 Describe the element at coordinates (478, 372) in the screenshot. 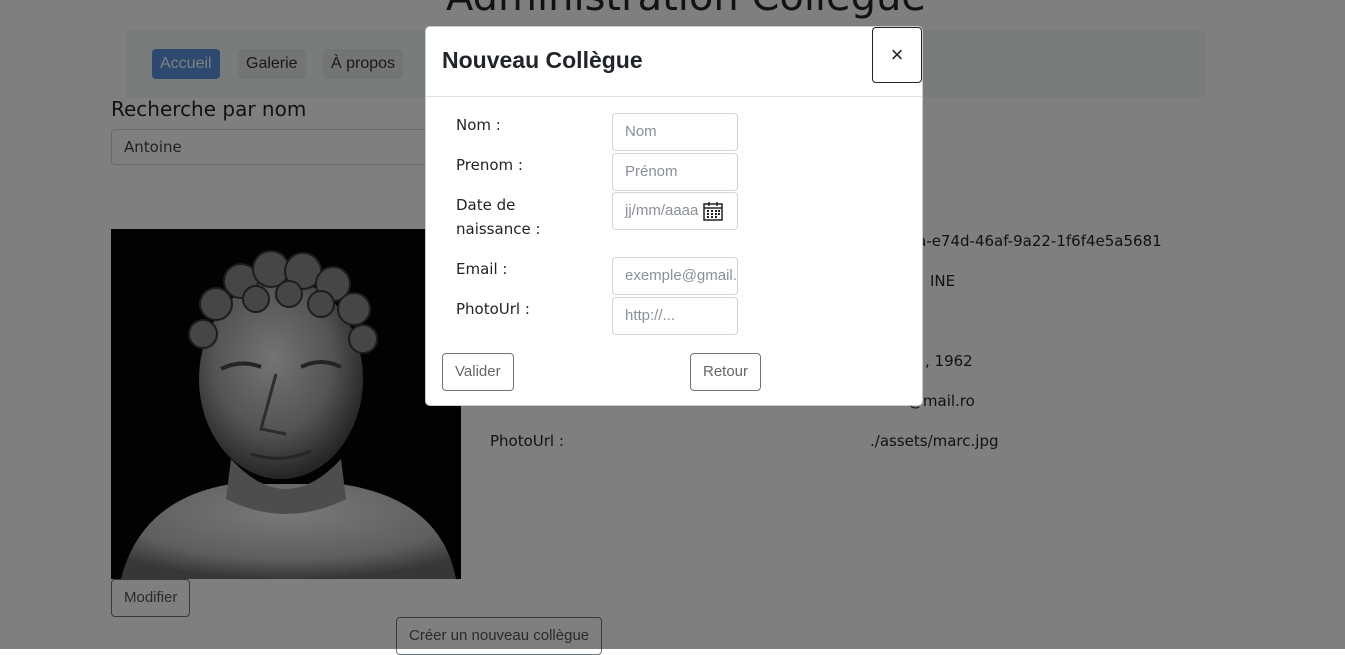

I see `validate-button: Valider` at that location.